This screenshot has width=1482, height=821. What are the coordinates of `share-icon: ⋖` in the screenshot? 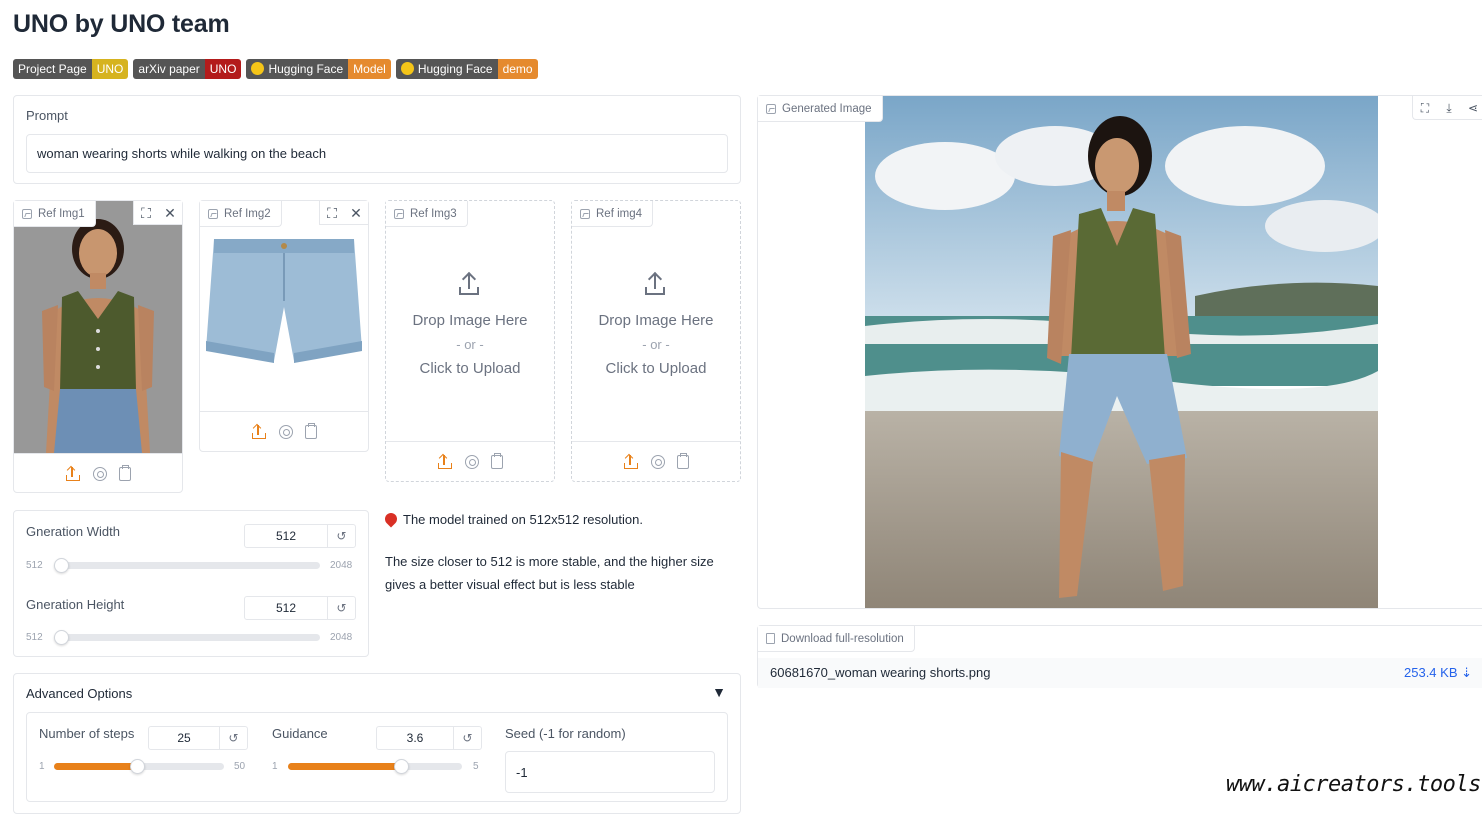 It's located at (1471, 108).